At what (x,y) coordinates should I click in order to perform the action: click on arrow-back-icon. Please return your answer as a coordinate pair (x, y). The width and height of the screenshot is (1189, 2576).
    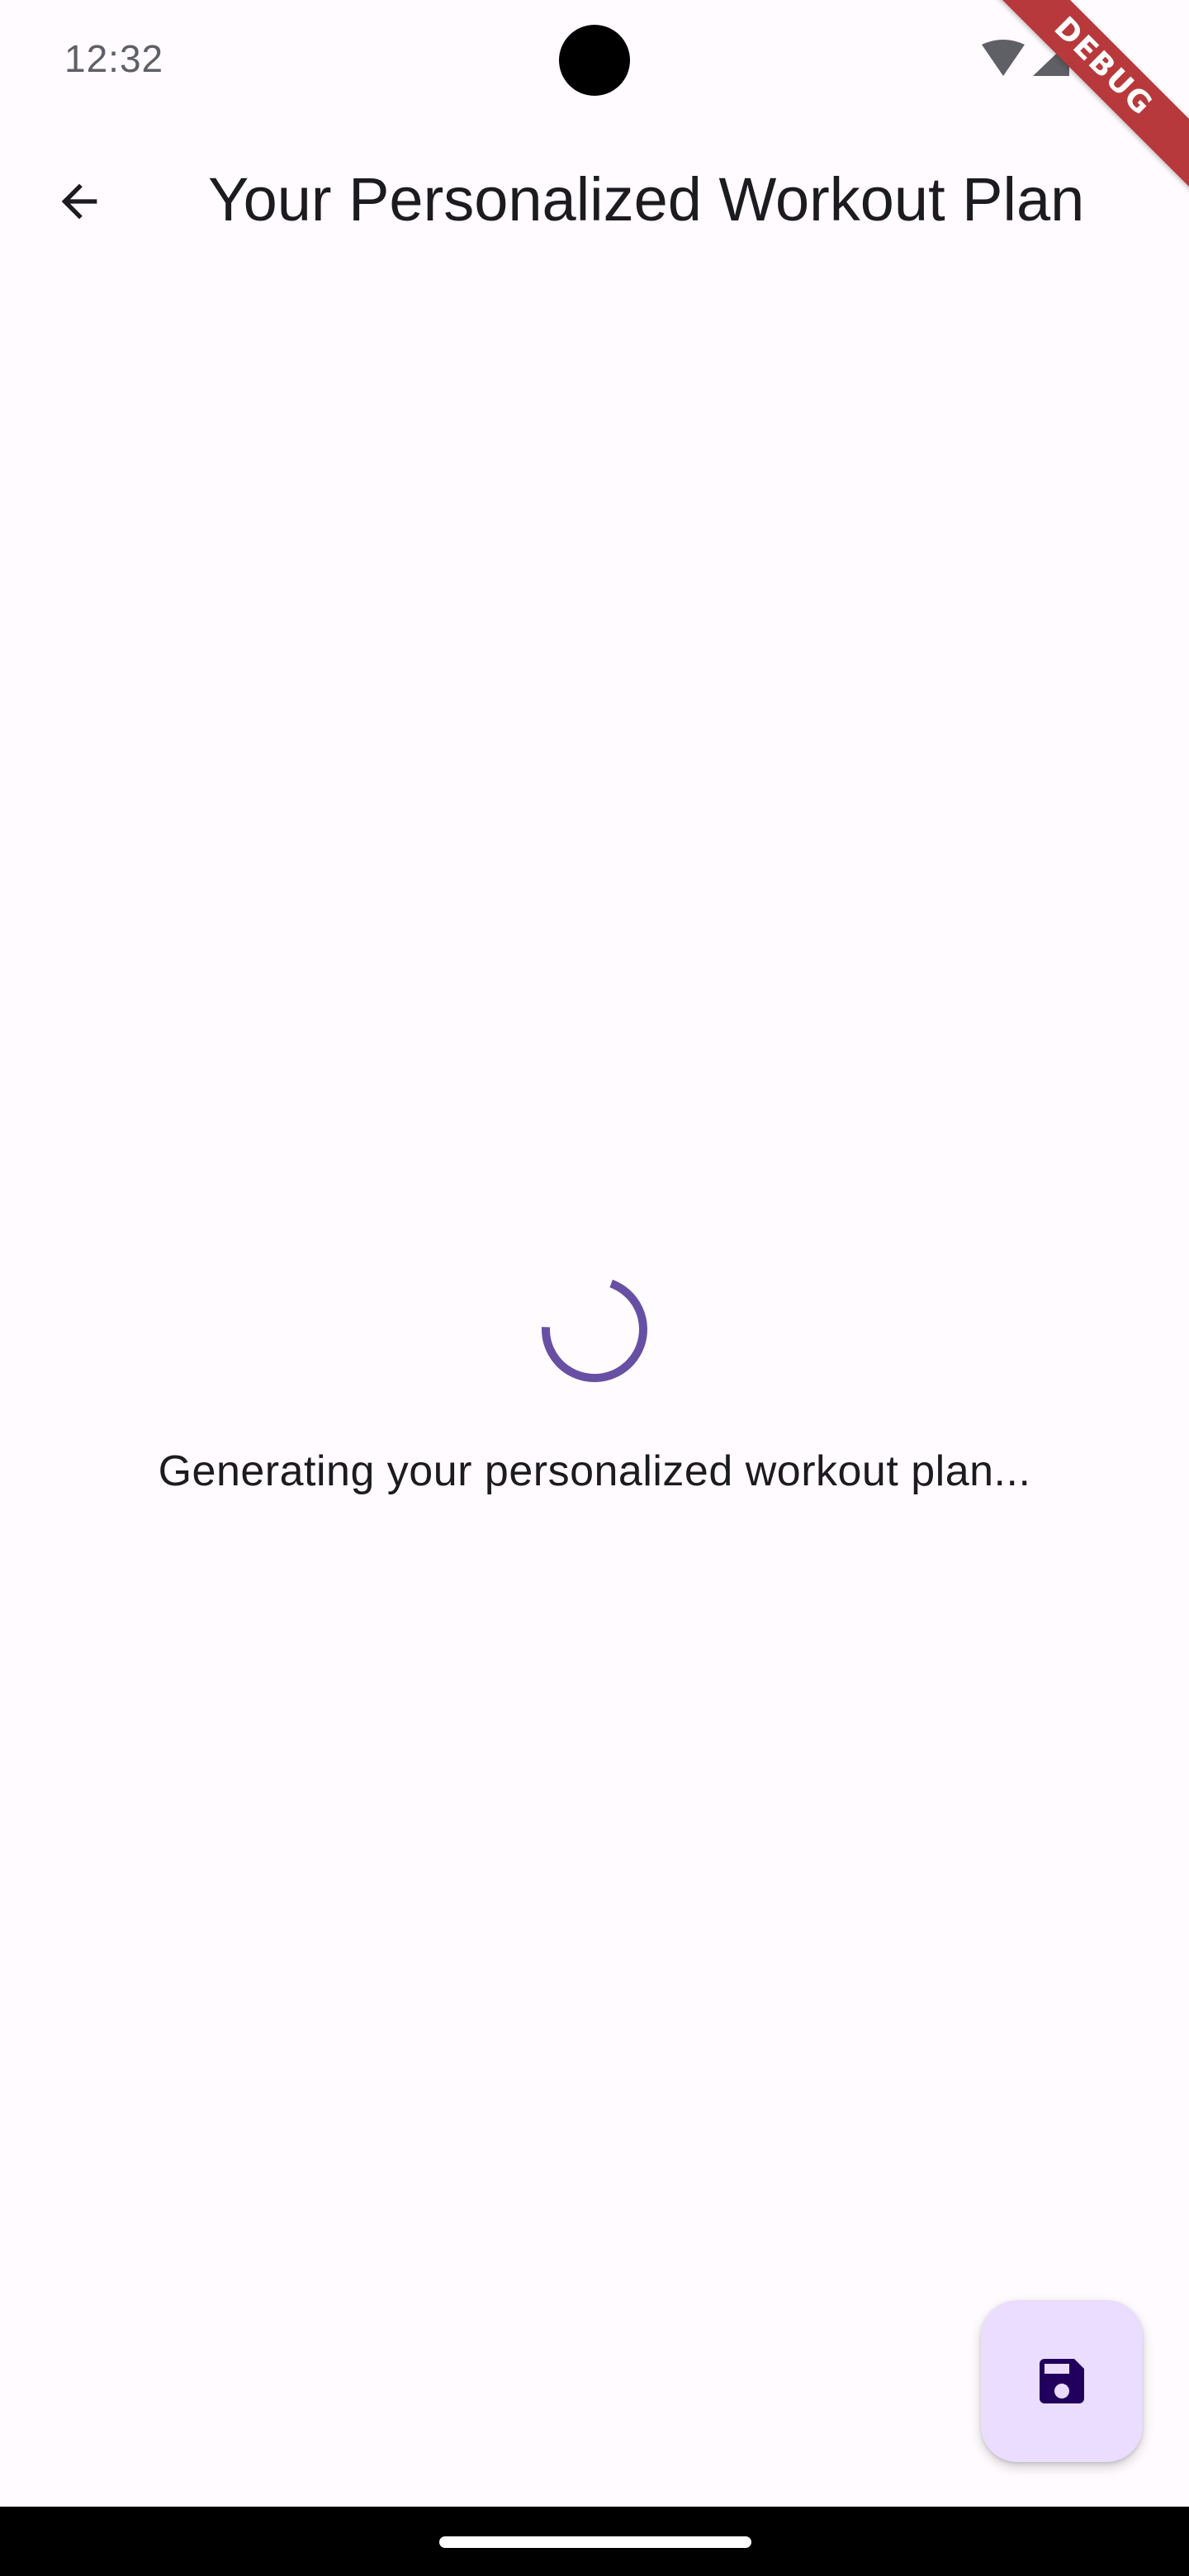
    Looking at the image, I should click on (79, 201).